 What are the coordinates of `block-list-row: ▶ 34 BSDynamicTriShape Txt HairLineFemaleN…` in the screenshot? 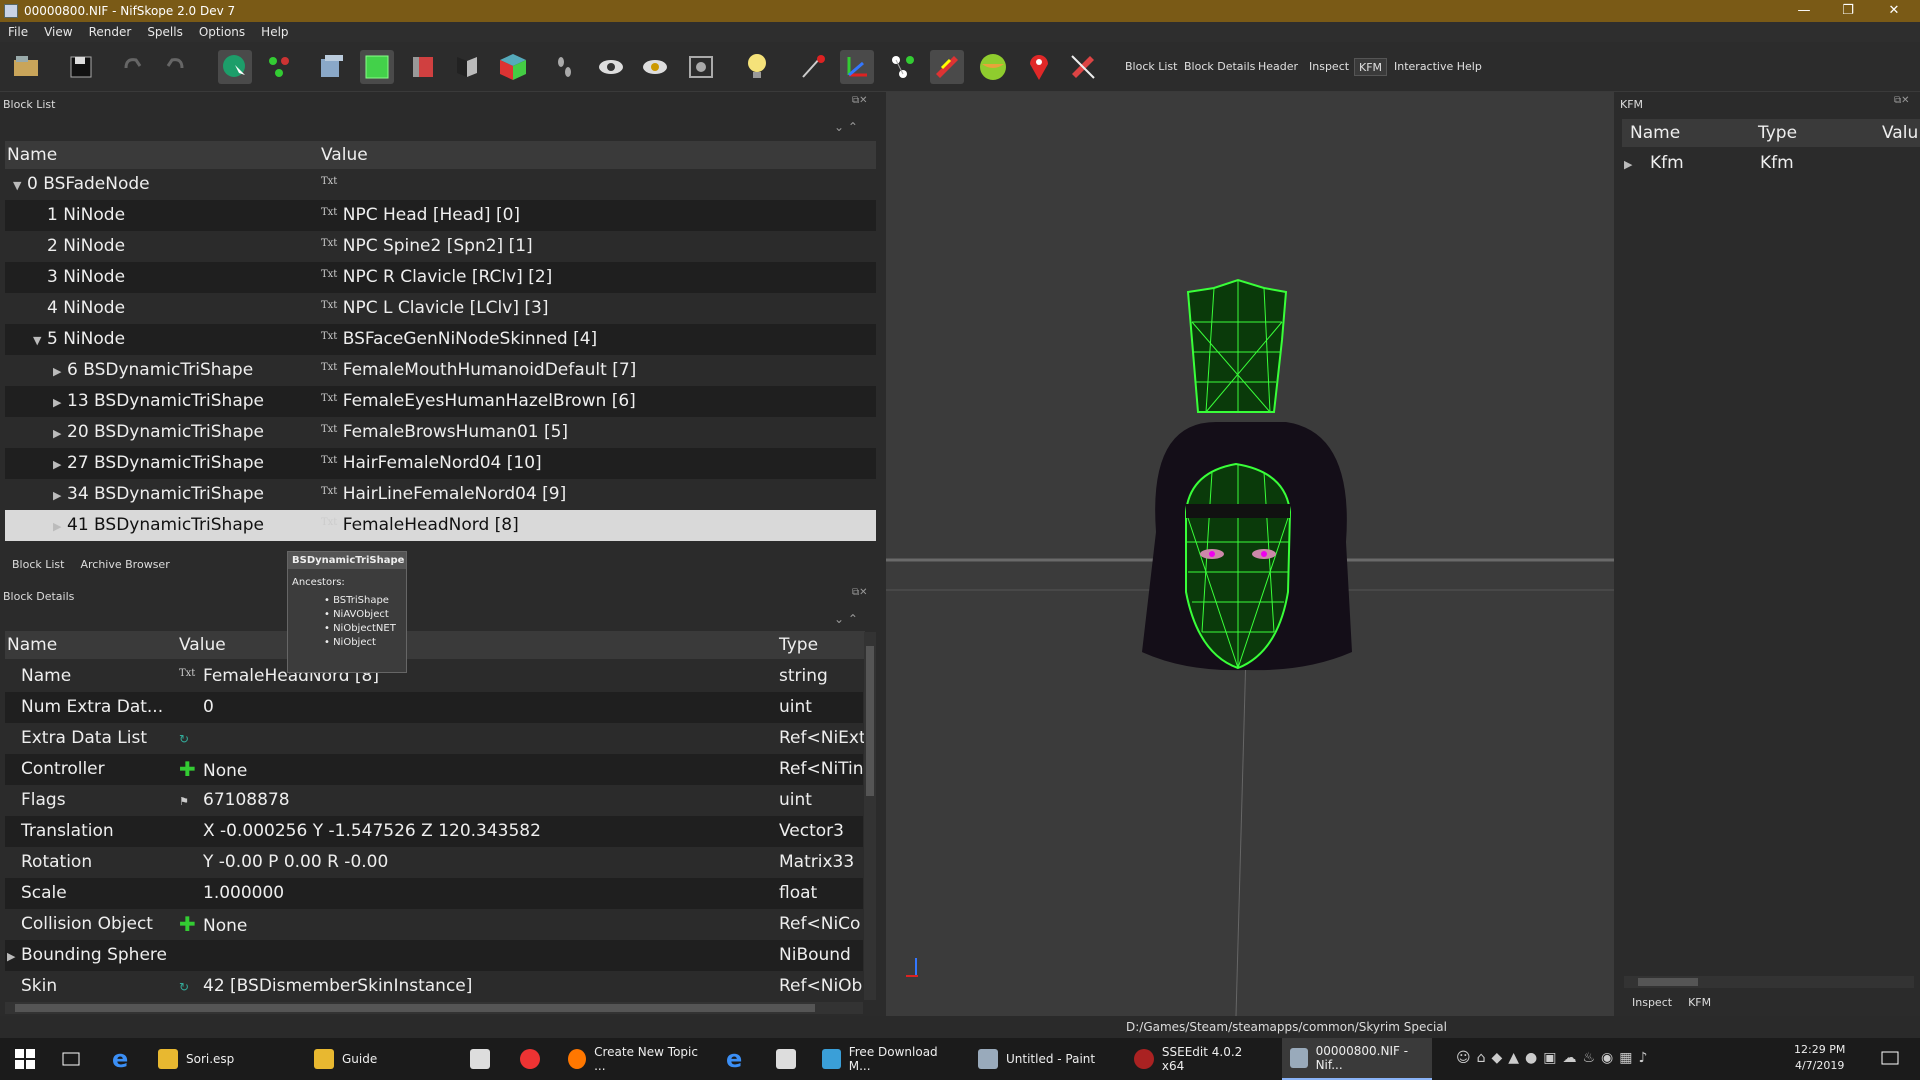 It's located at (440, 494).